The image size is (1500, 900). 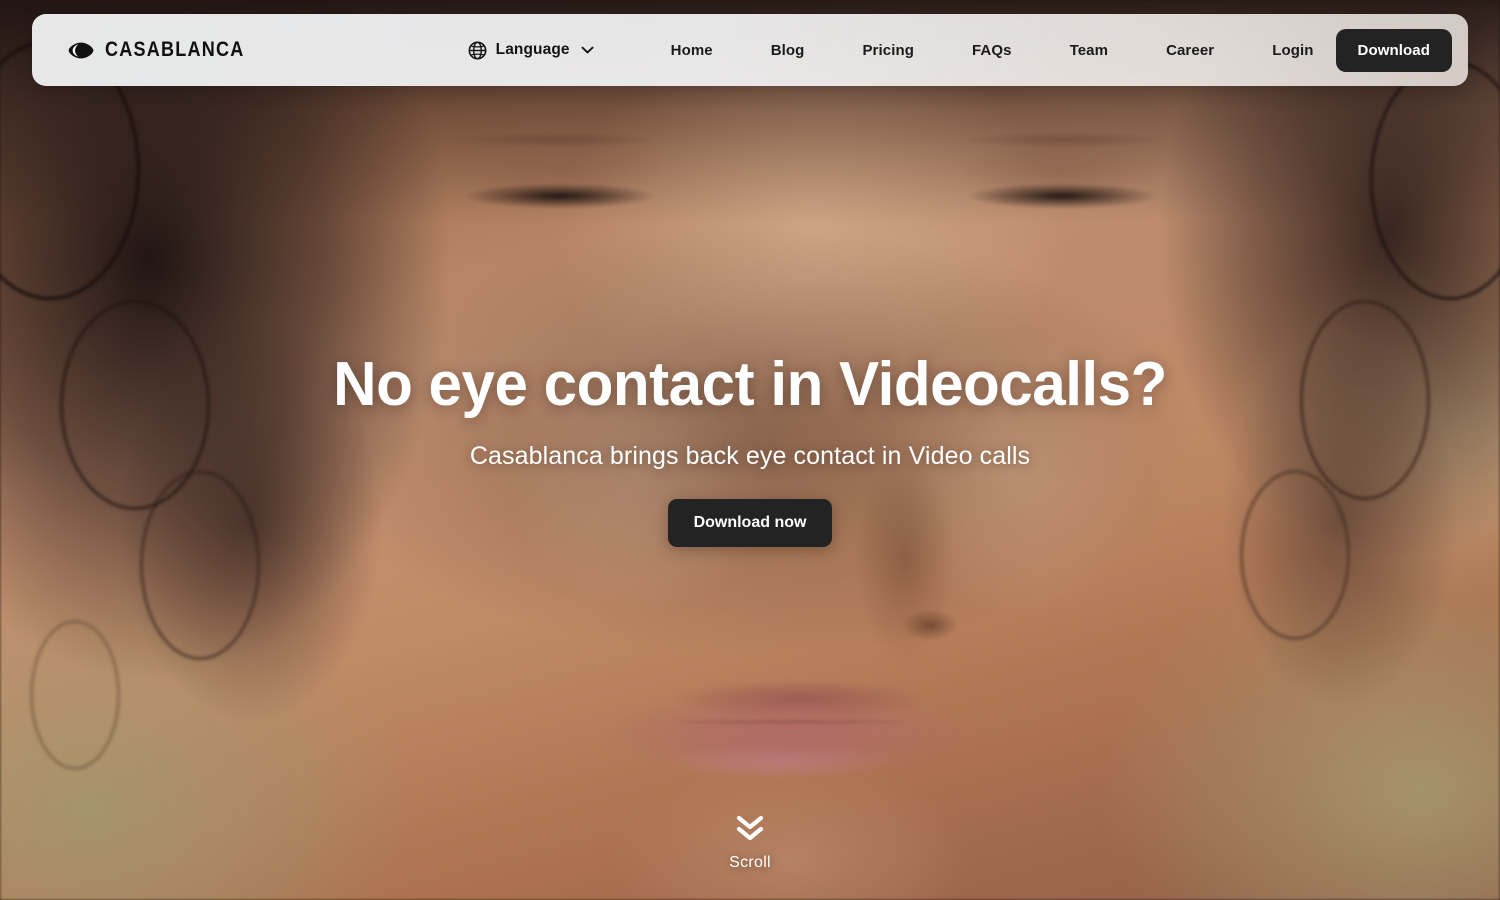 I want to click on double-chevron-down-icon, so click(x=750, y=828).